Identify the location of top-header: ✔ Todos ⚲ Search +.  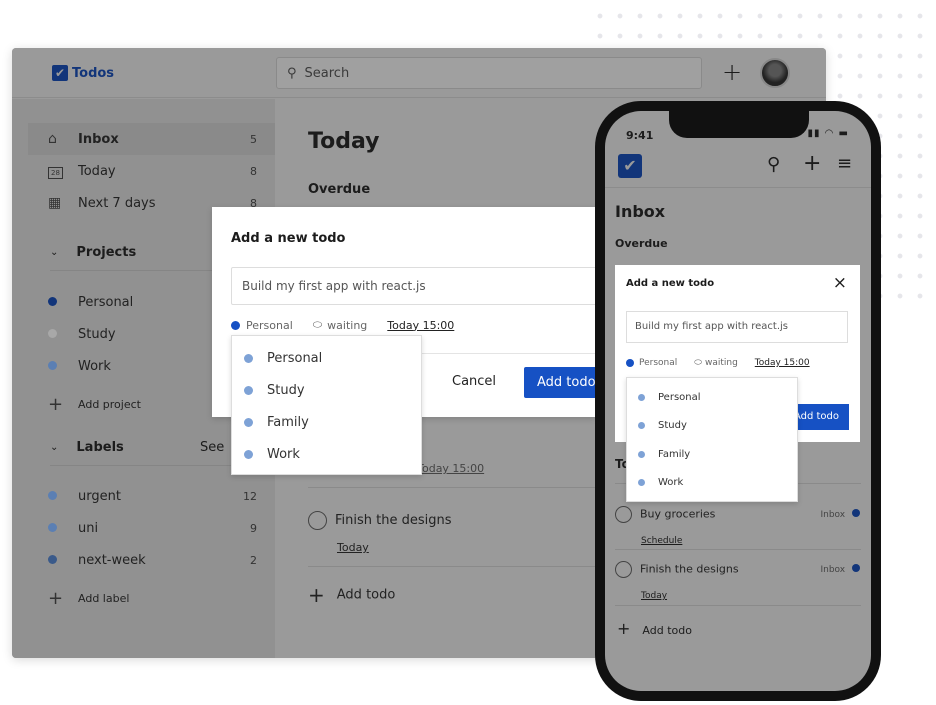
(419, 73).